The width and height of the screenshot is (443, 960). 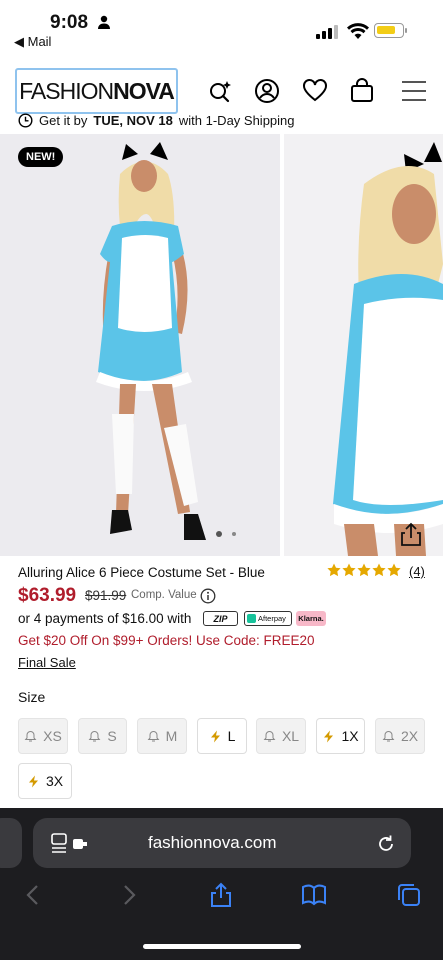 What do you see at coordinates (409, 895) in the screenshot?
I see `tabs-icon` at bounding box center [409, 895].